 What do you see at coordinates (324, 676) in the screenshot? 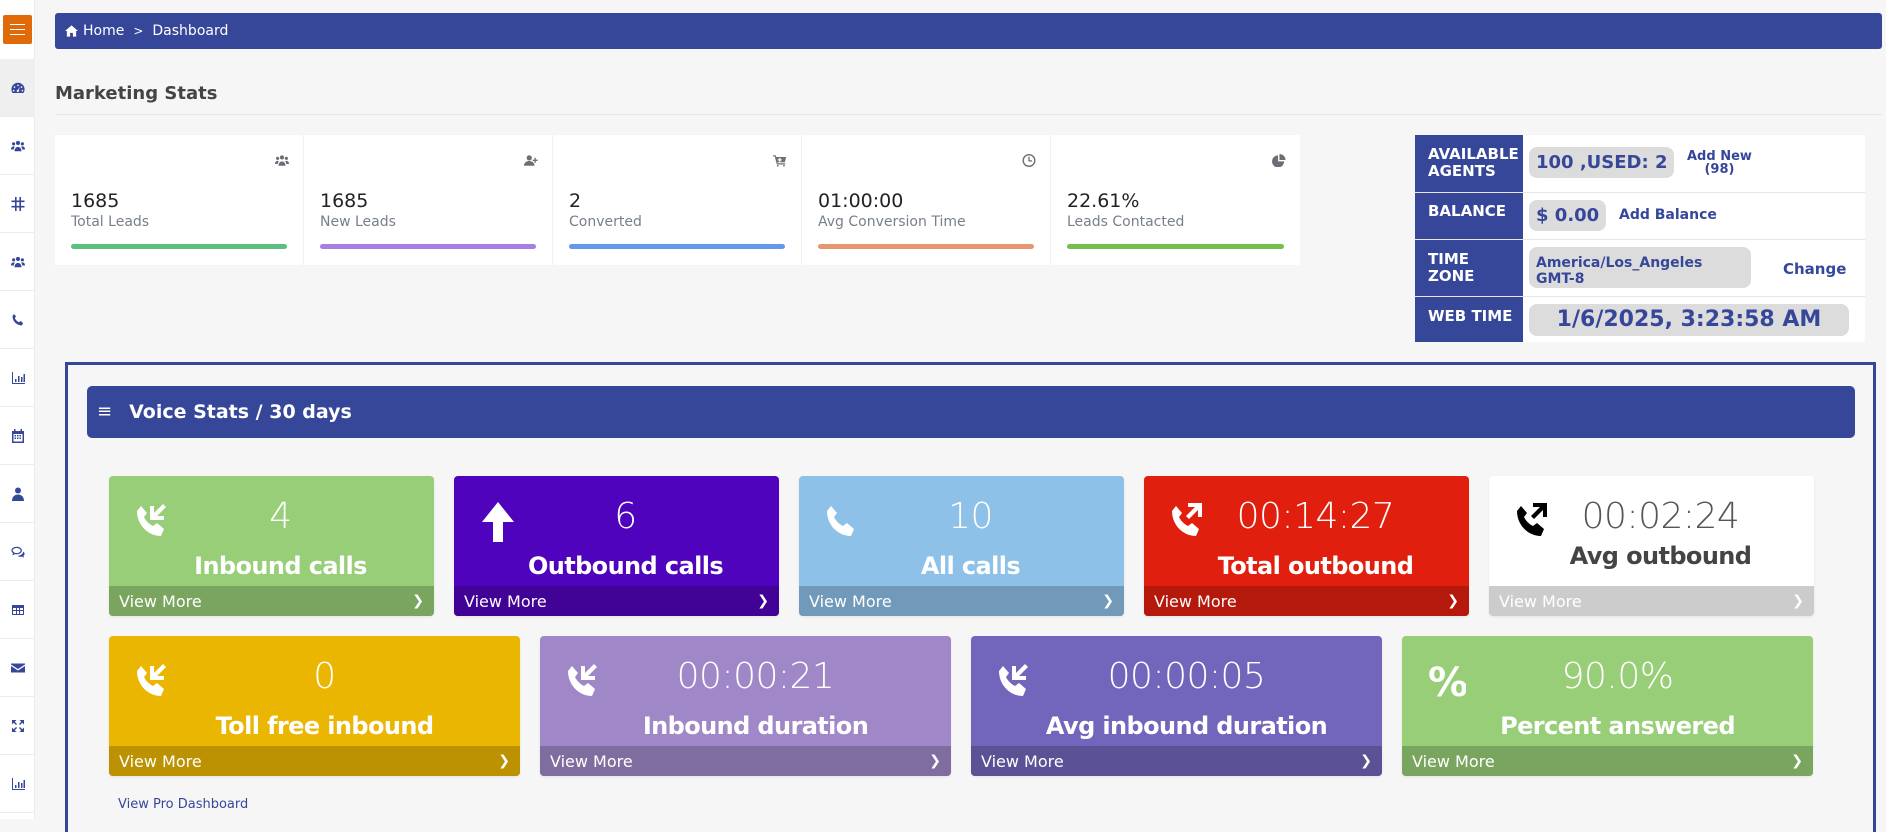
I see `tile-value: 0` at bounding box center [324, 676].